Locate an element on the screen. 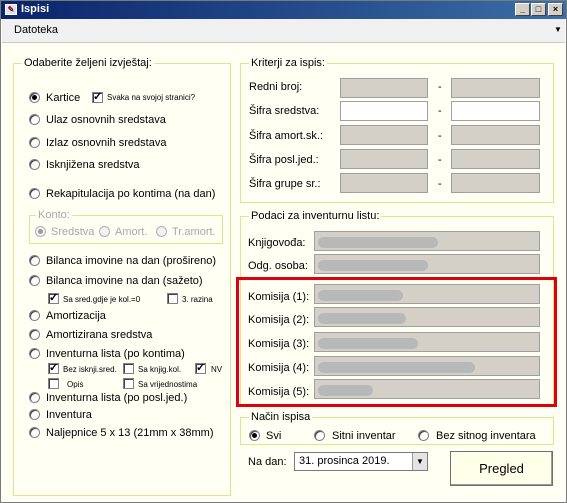 This screenshot has height=503, width=567. radio-bez-sitnog-label: Bez sitnog inventara is located at coordinates (486, 436).